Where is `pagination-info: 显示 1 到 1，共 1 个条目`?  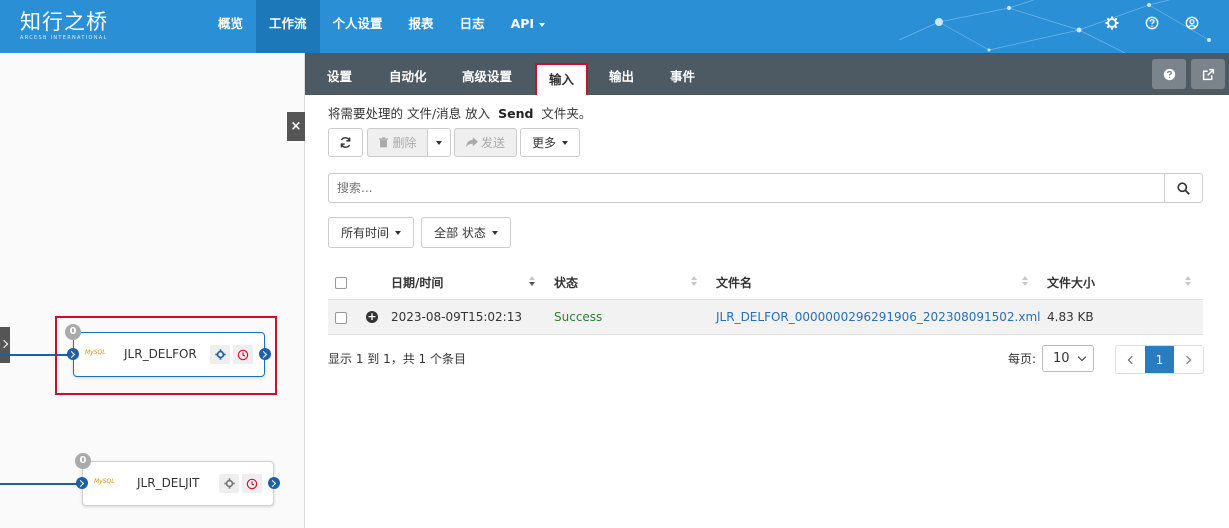 pagination-info: 显示 1 到 1，共 1 个条目 is located at coordinates (397, 359).